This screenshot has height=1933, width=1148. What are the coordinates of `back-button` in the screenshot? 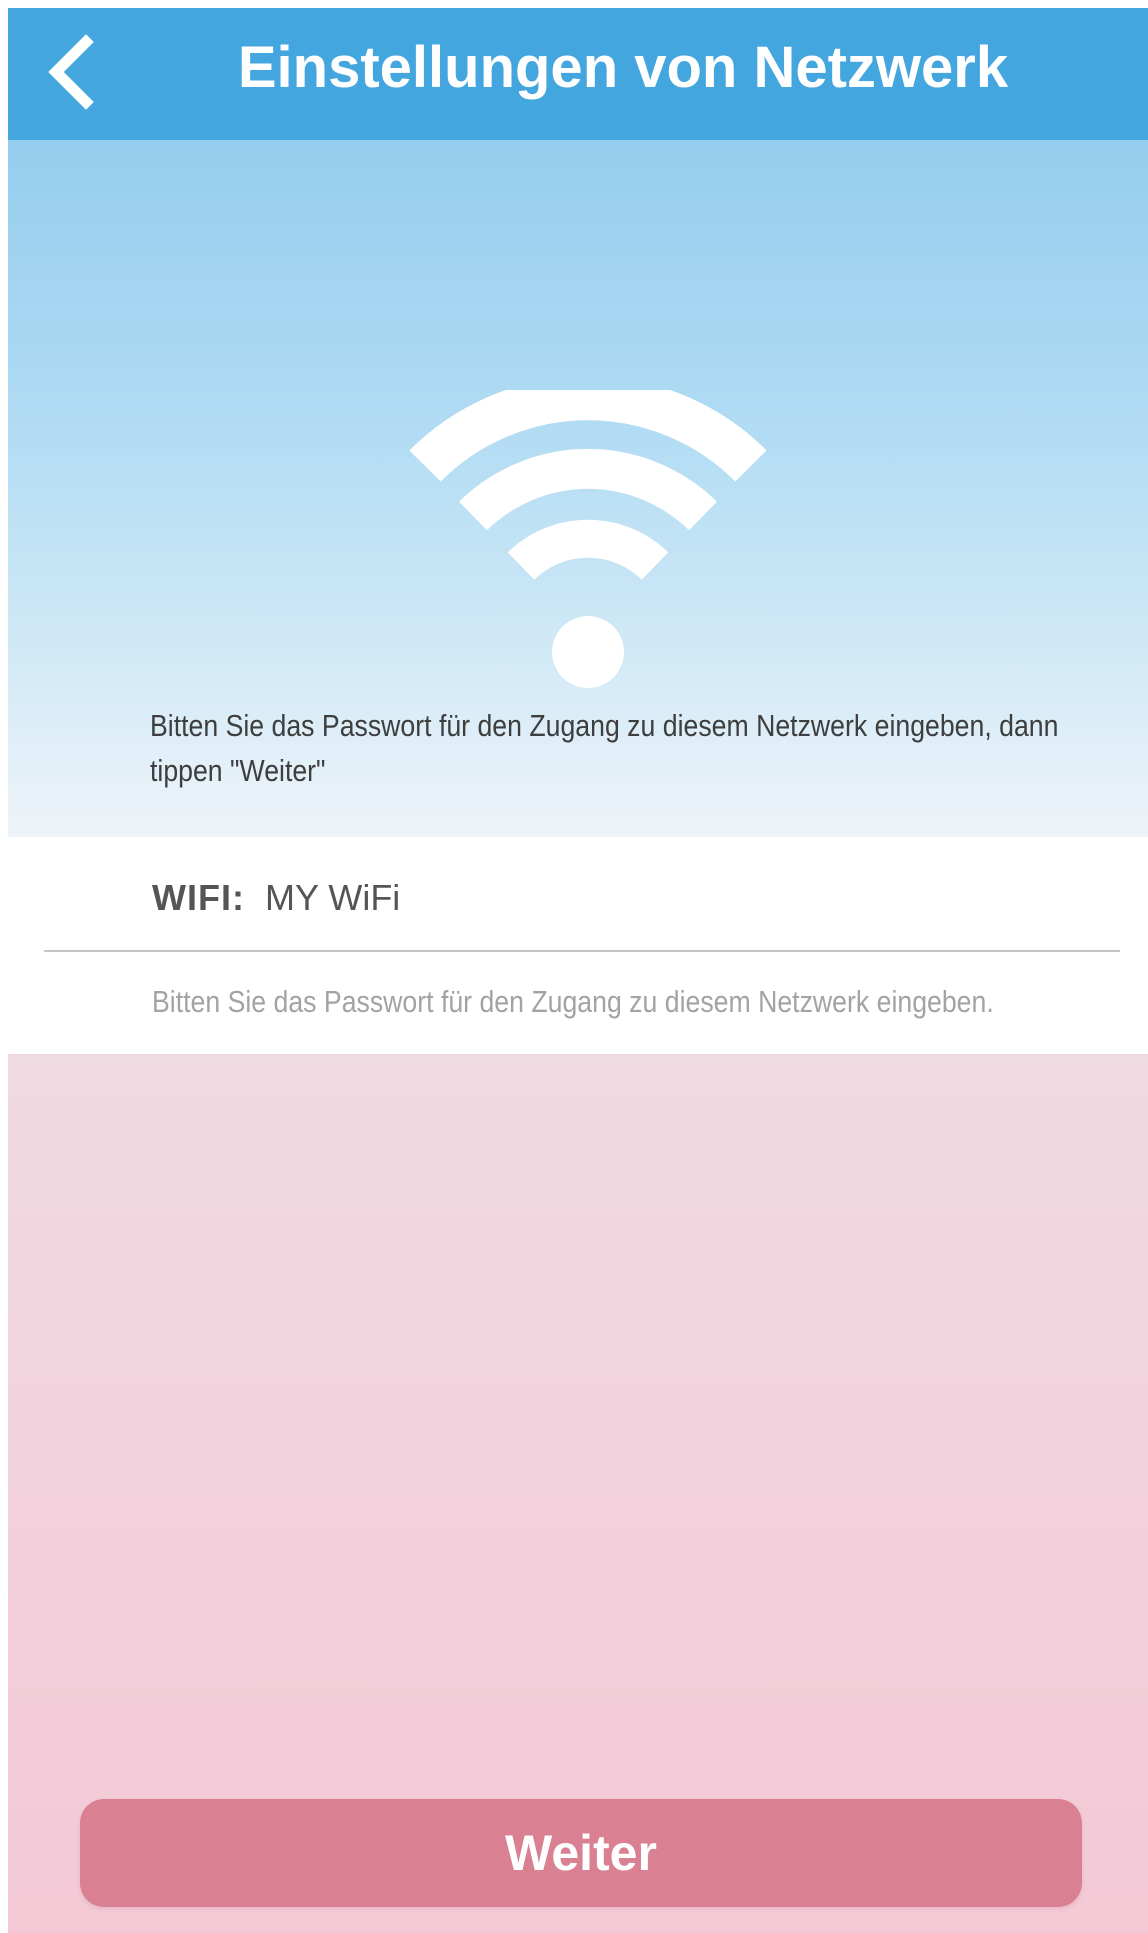 It's located at (73, 71).